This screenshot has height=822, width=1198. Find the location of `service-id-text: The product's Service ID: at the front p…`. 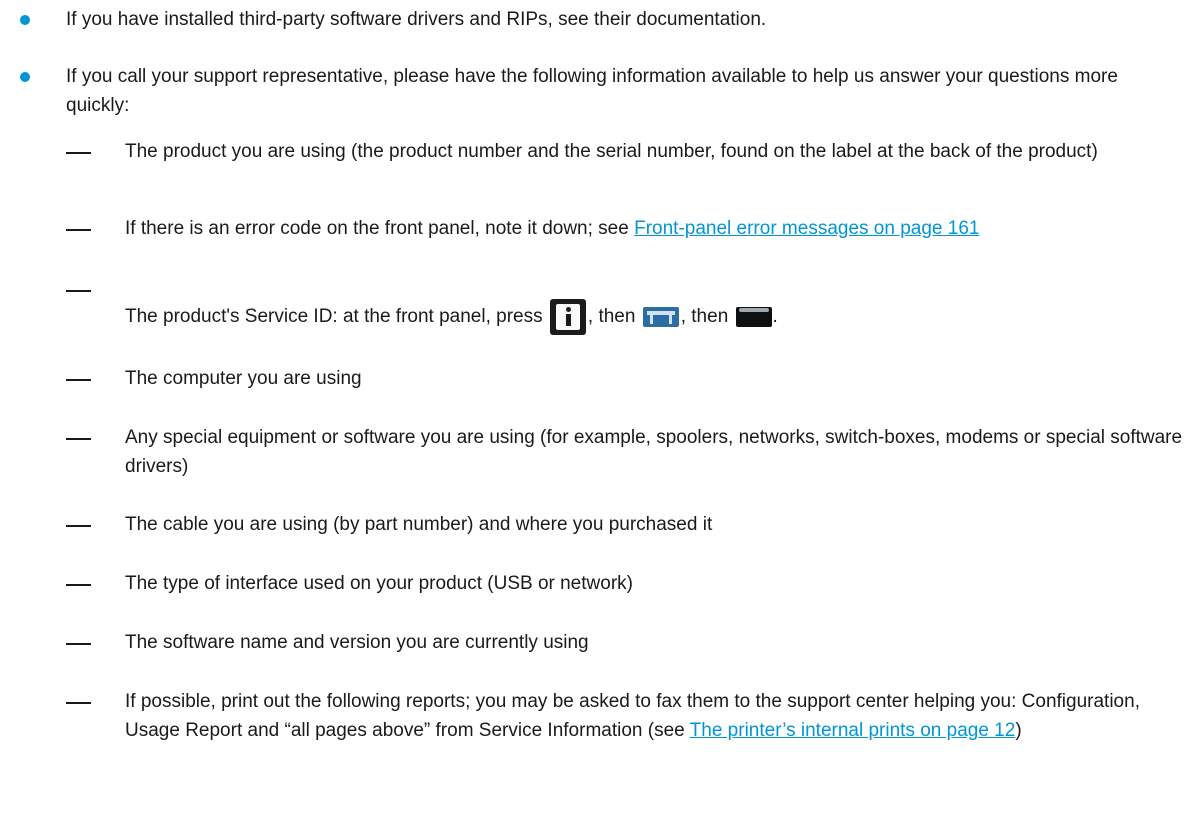

service-id-text: The product's Service ID: at the front p… is located at coordinates (336, 316).